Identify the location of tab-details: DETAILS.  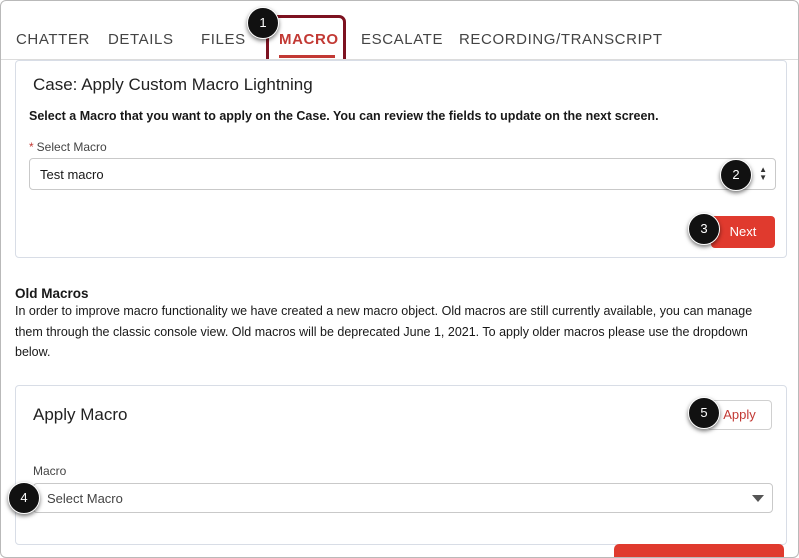
(141, 39).